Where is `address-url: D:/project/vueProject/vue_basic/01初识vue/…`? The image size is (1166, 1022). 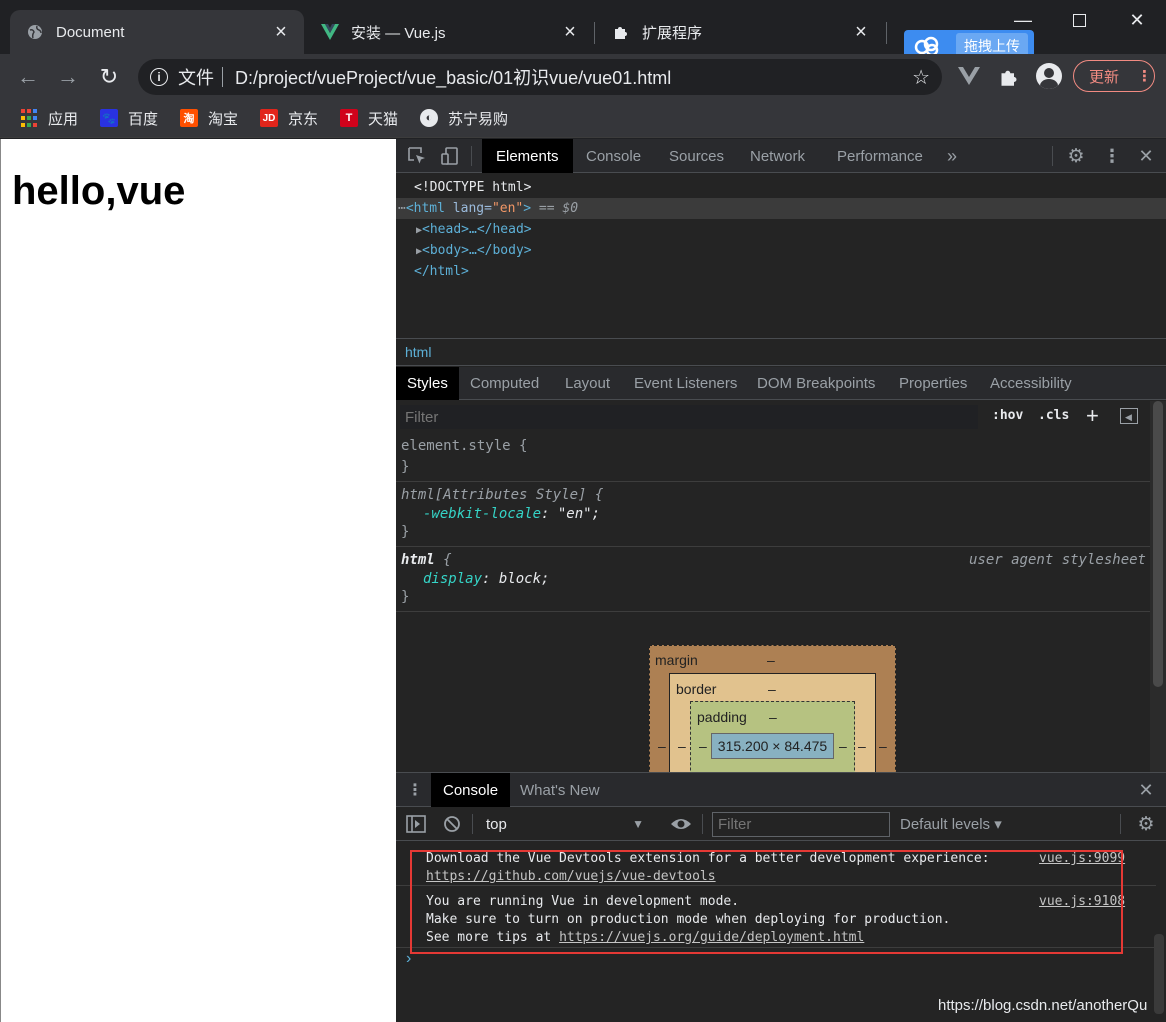
address-url: D:/project/vueProject/vue_basic/01初识vue/… is located at coordinates (453, 77).